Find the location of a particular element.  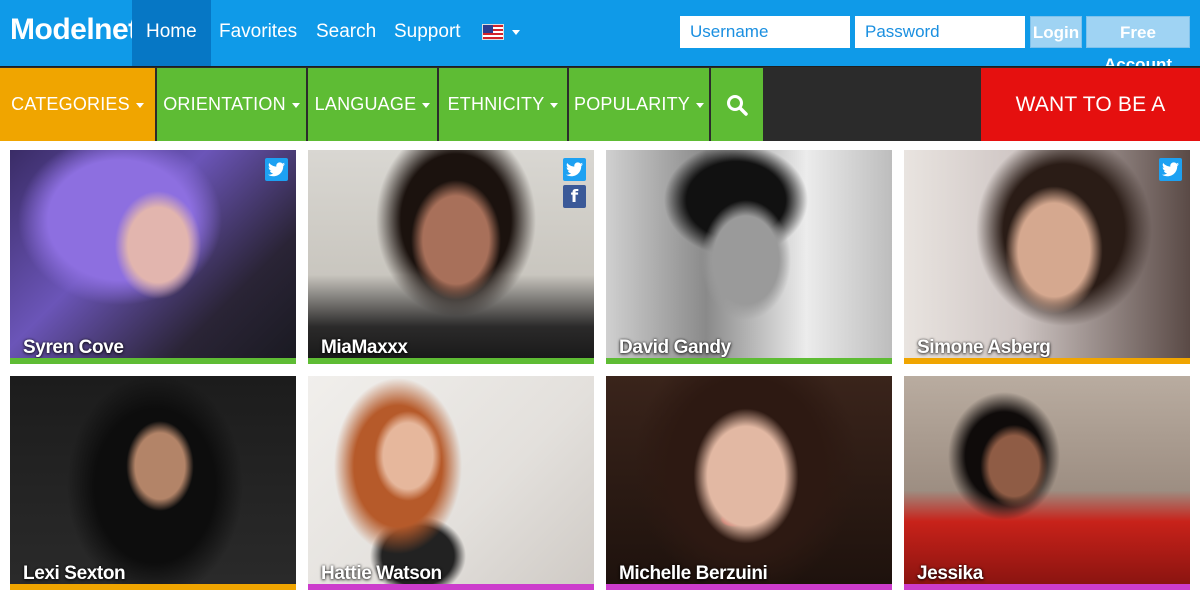

model-card: Hattie Watson is located at coordinates (451, 483).